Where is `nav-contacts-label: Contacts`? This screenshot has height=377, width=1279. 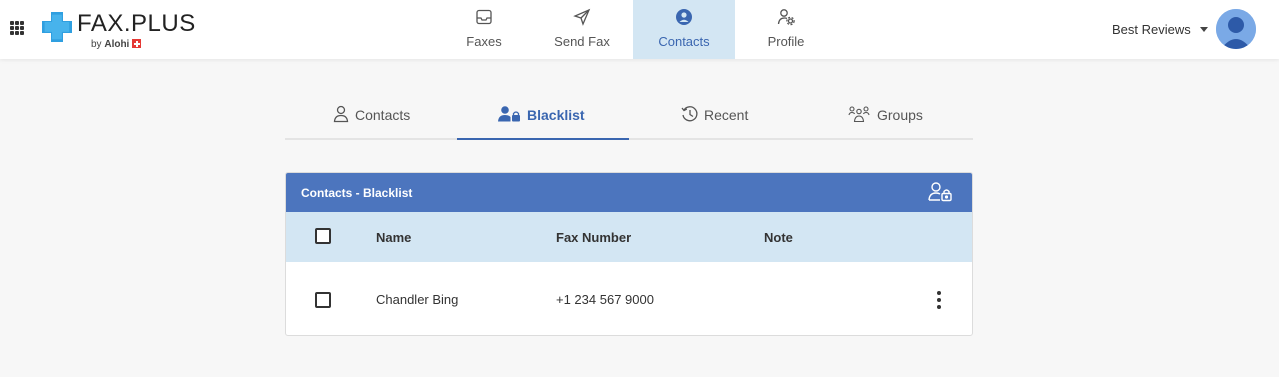 nav-contacts-label: Contacts is located at coordinates (684, 41).